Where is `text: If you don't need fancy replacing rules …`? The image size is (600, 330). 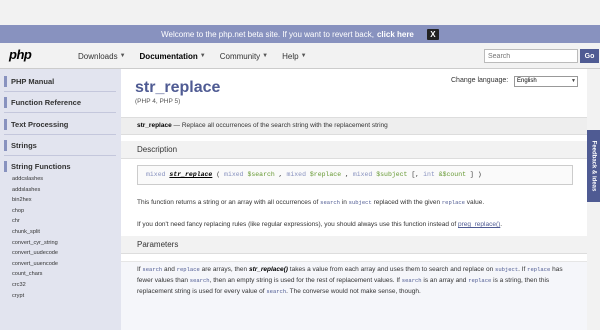
text: If you don't need fancy replacing rules … is located at coordinates (298, 224).